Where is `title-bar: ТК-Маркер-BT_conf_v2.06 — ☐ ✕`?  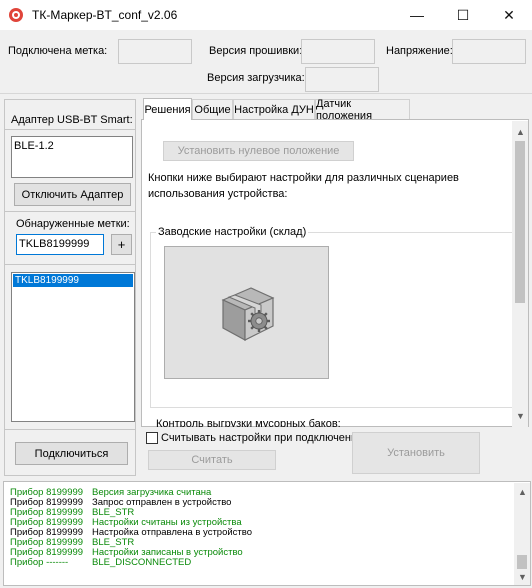
title-bar: ТК-Маркер-BT_conf_v2.06 — ☐ ✕ is located at coordinates (266, 15).